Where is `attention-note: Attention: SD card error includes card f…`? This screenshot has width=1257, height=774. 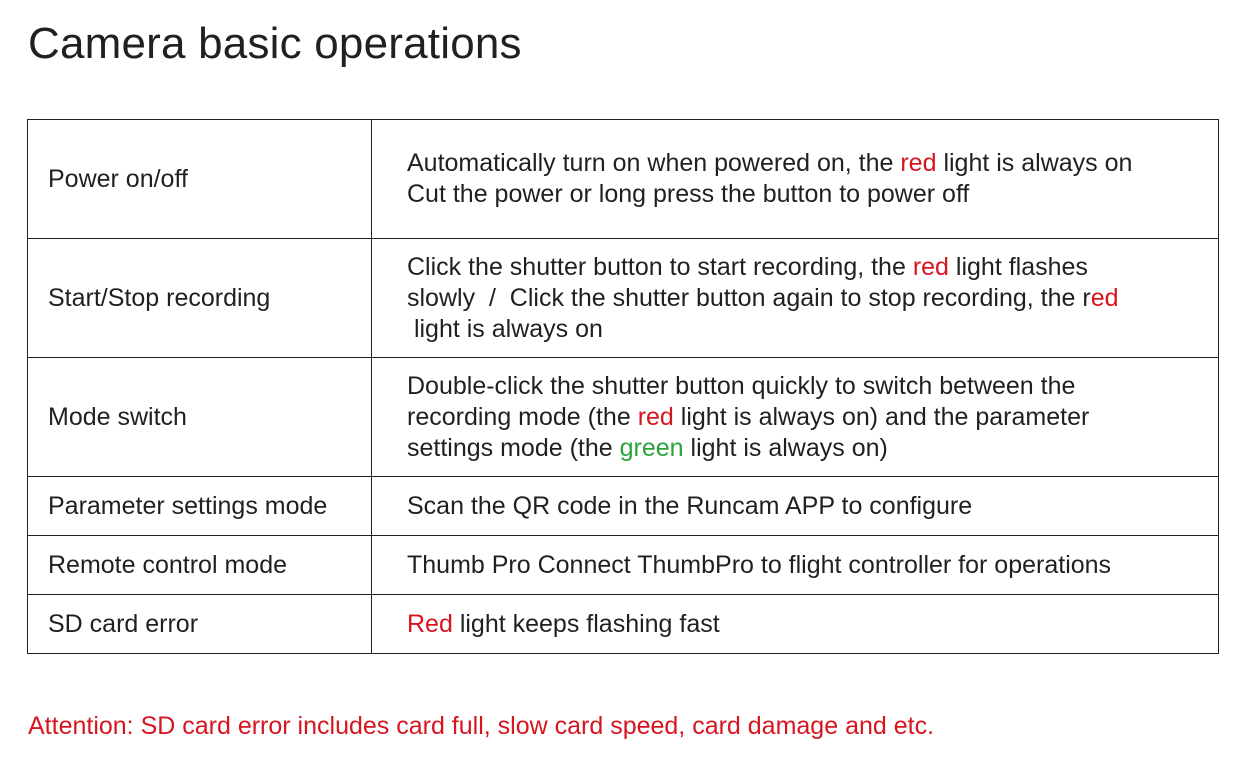
attention-note: Attention: SD card error includes card f… is located at coordinates (481, 726).